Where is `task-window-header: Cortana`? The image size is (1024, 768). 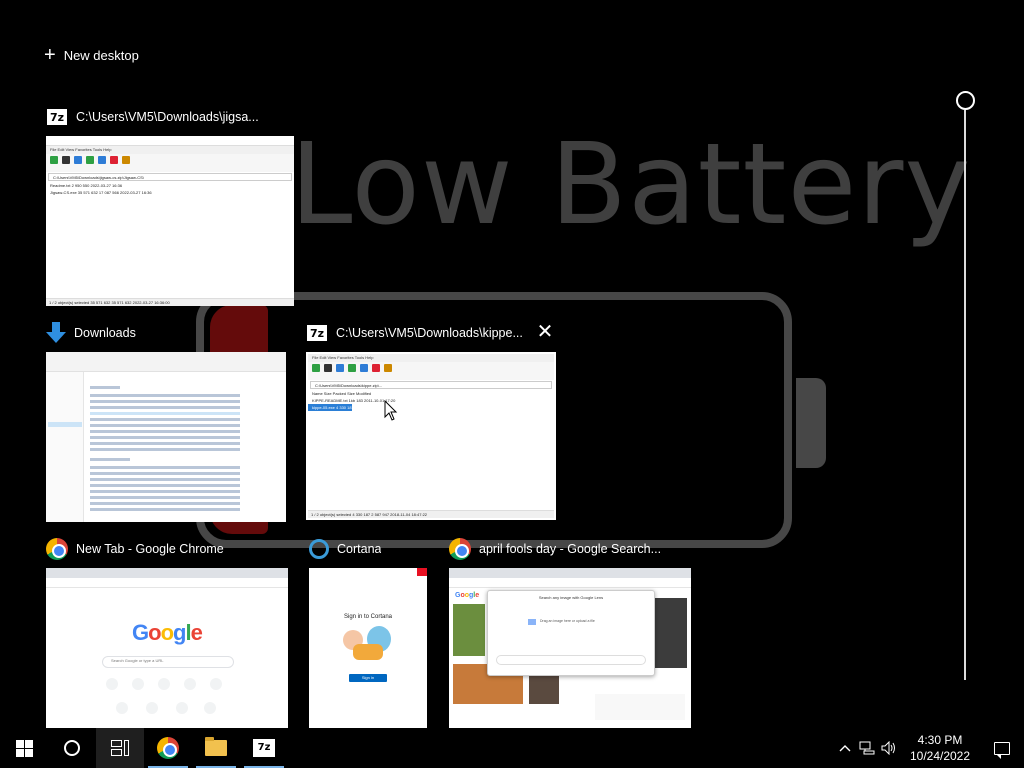 task-window-header: Cortana is located at coordinates (368, 549).